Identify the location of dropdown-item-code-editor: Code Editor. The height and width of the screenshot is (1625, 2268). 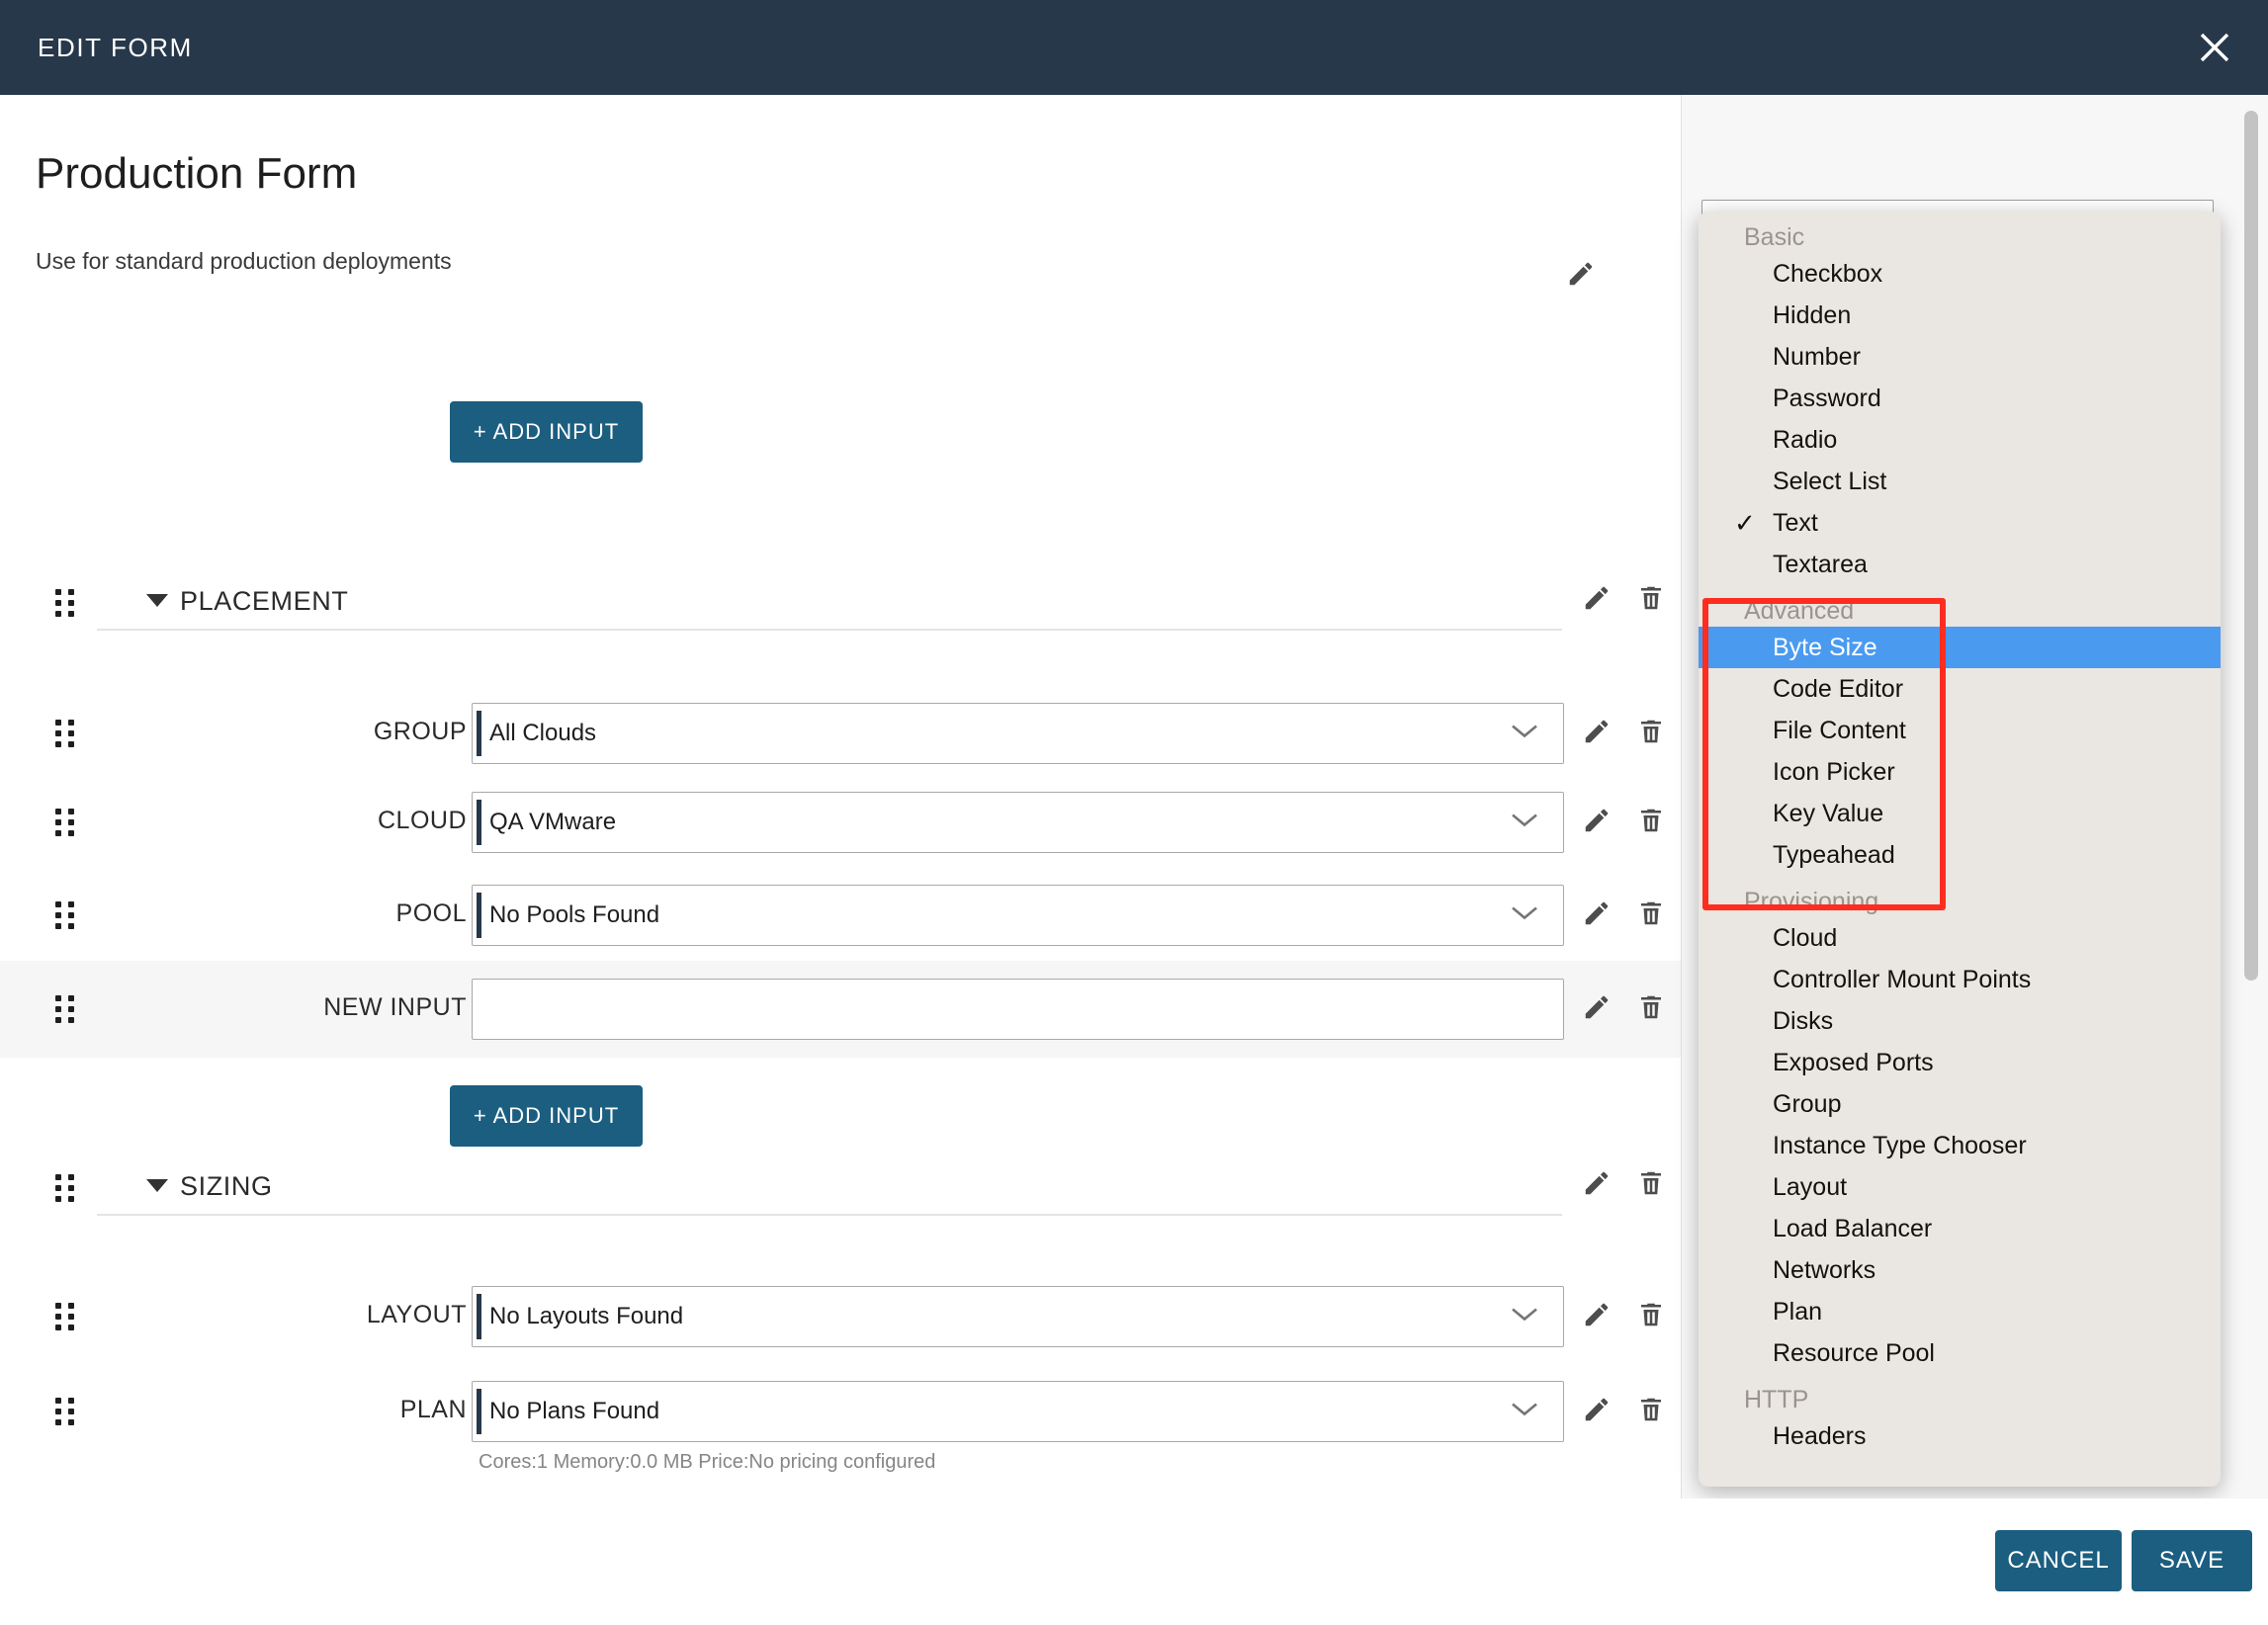
(1960, 689).